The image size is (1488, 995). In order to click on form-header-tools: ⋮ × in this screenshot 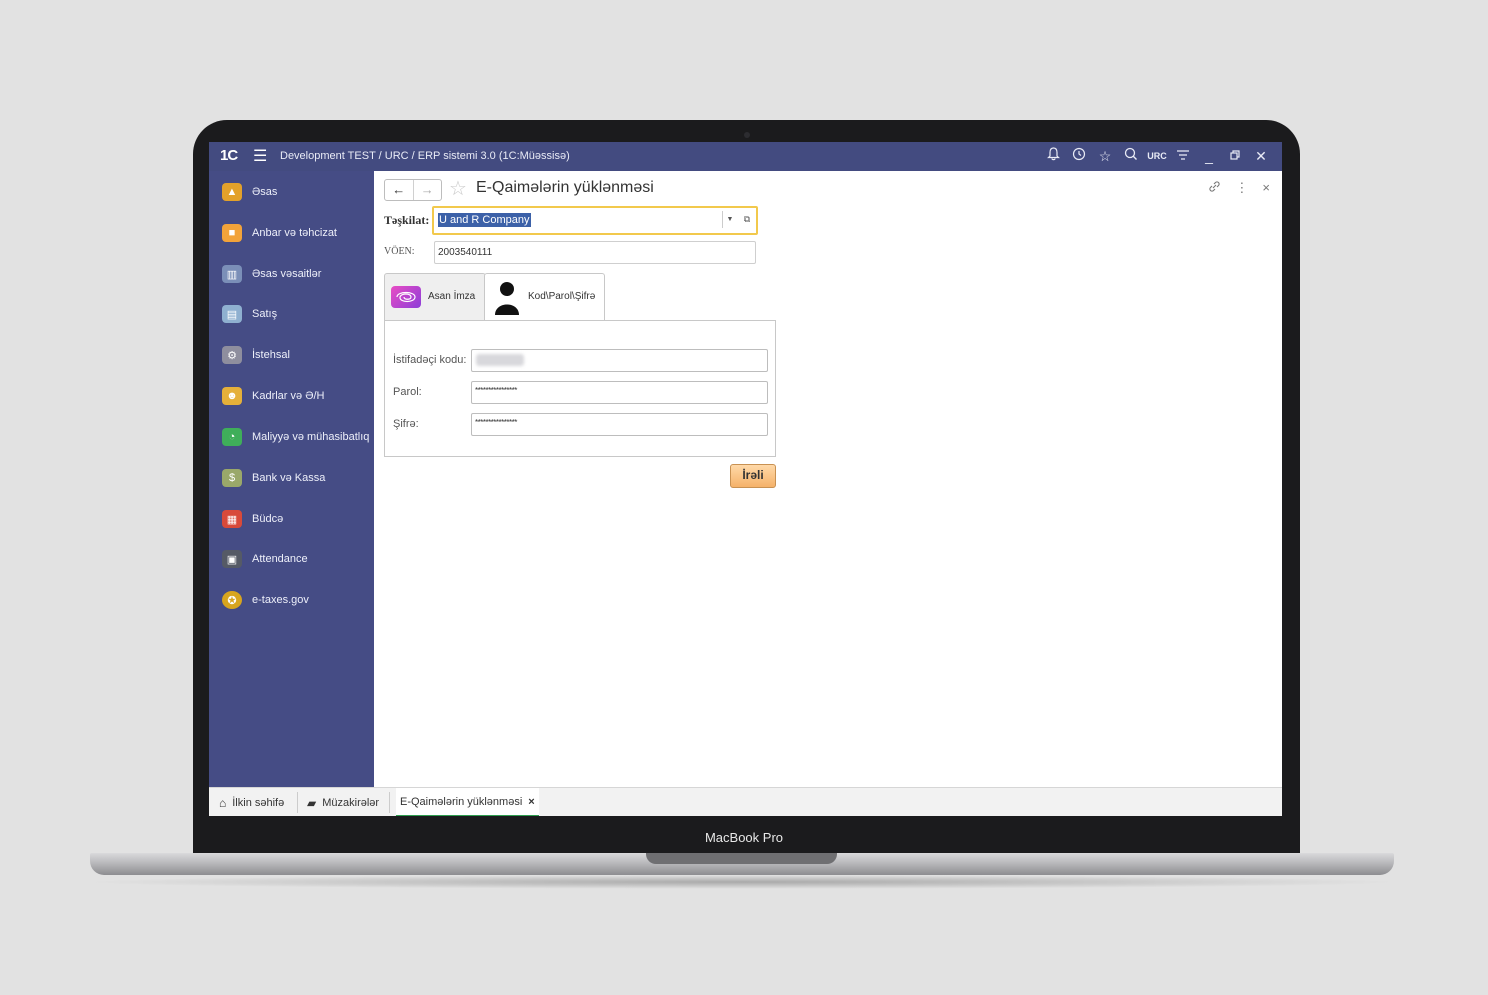, I will do `click(1239, 188)`.